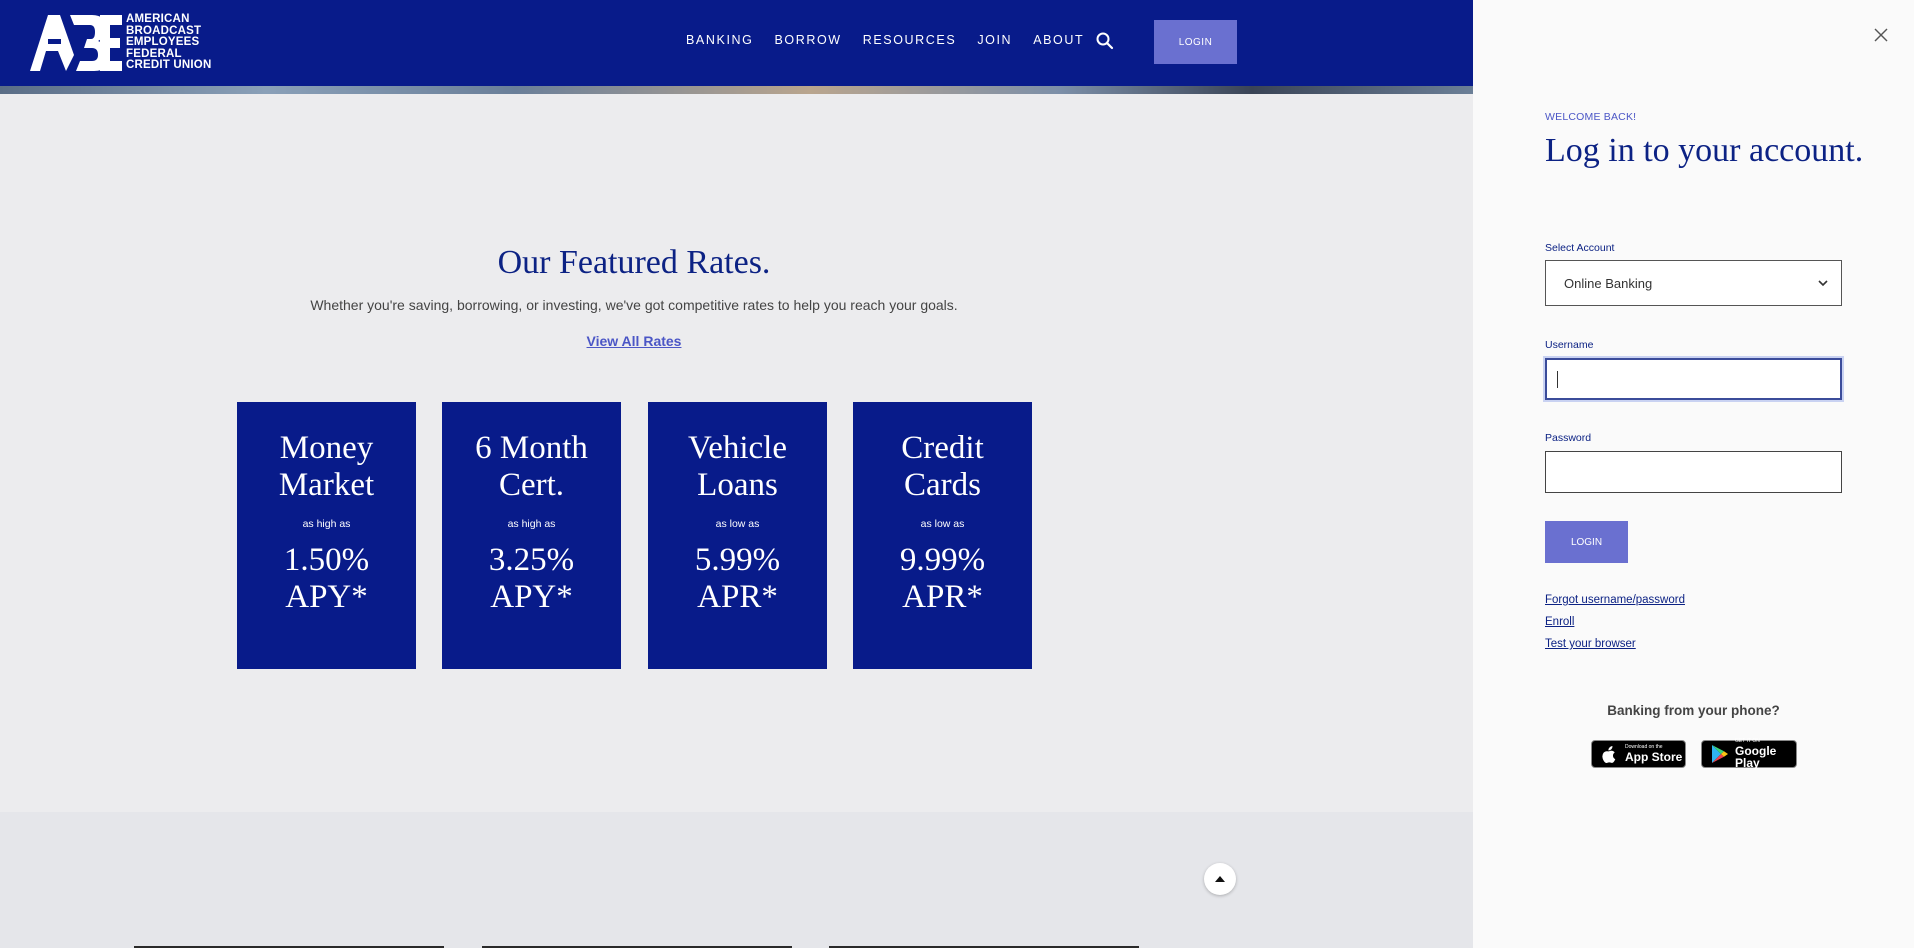 This screenshot has height=948, width=1914. I want to click on header-login-button: LOGIN, so click(1195, 42).